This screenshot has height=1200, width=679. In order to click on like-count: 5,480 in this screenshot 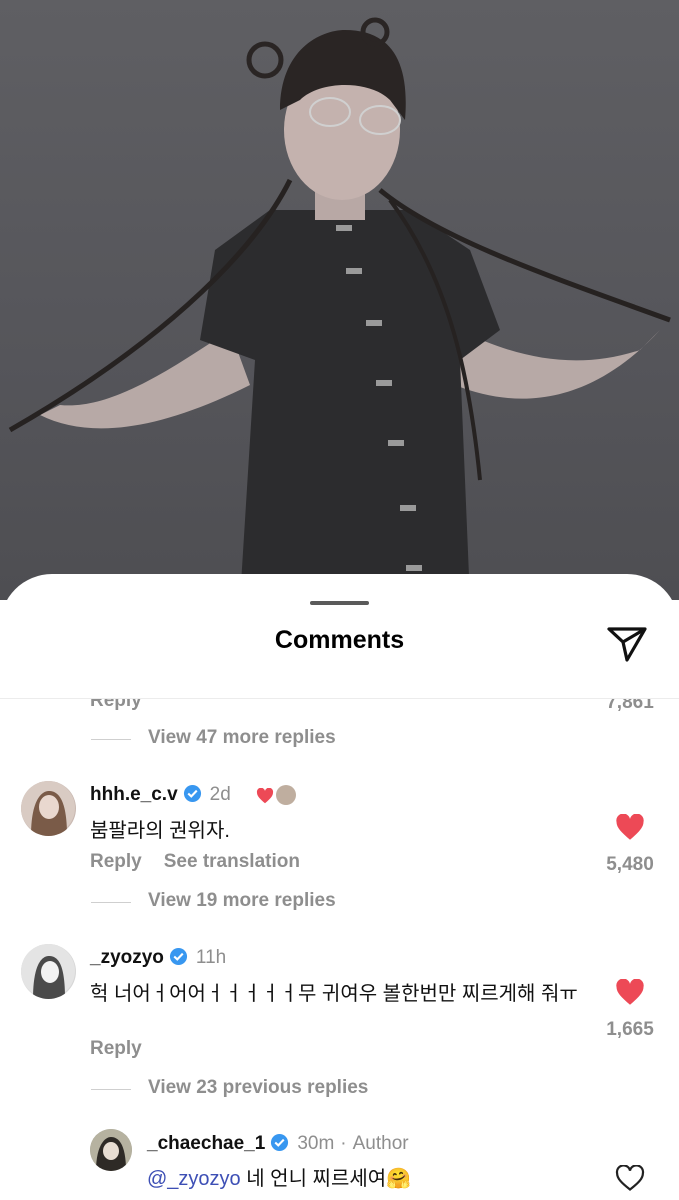, I will do `click(630, 864)`.